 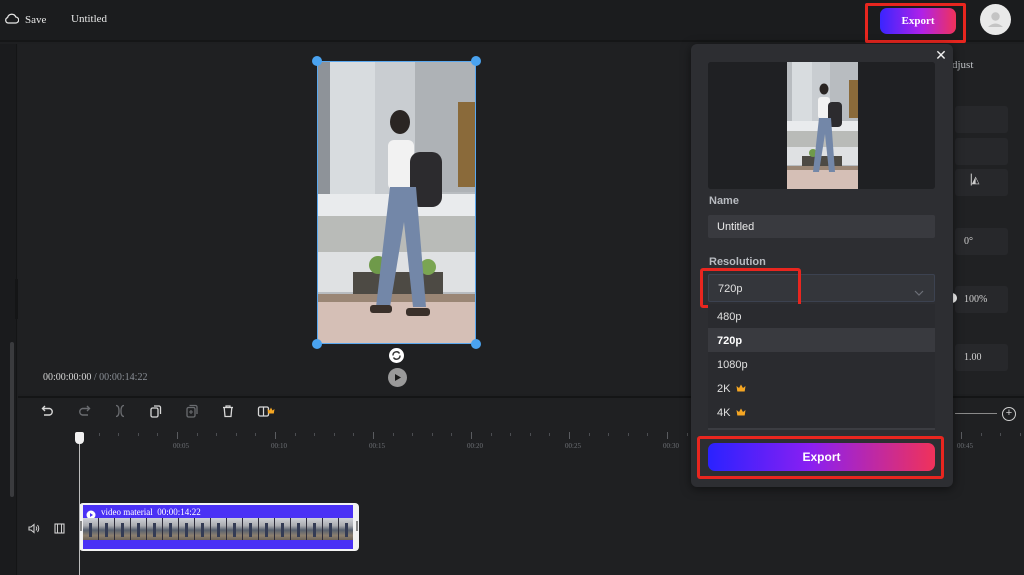 I want to click on timecode-display: 00:00:00:00 / 00:00:14:22, so click(x=95, y=377).